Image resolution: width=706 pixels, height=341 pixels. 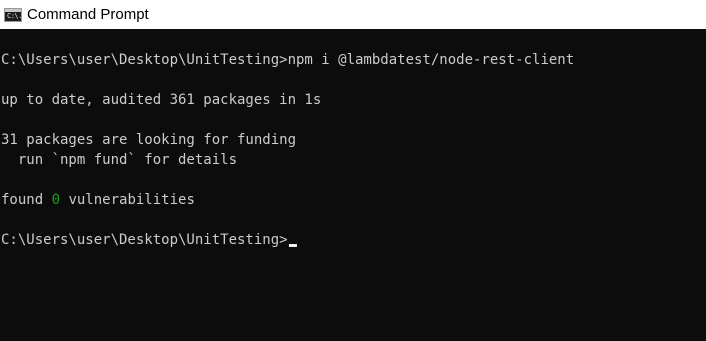 What do you see at coordinates (161, 100) in the screenshot?
I see `audit-result-line: up to date, audited 361 packages in 1s` at bounding box center [161, 100].